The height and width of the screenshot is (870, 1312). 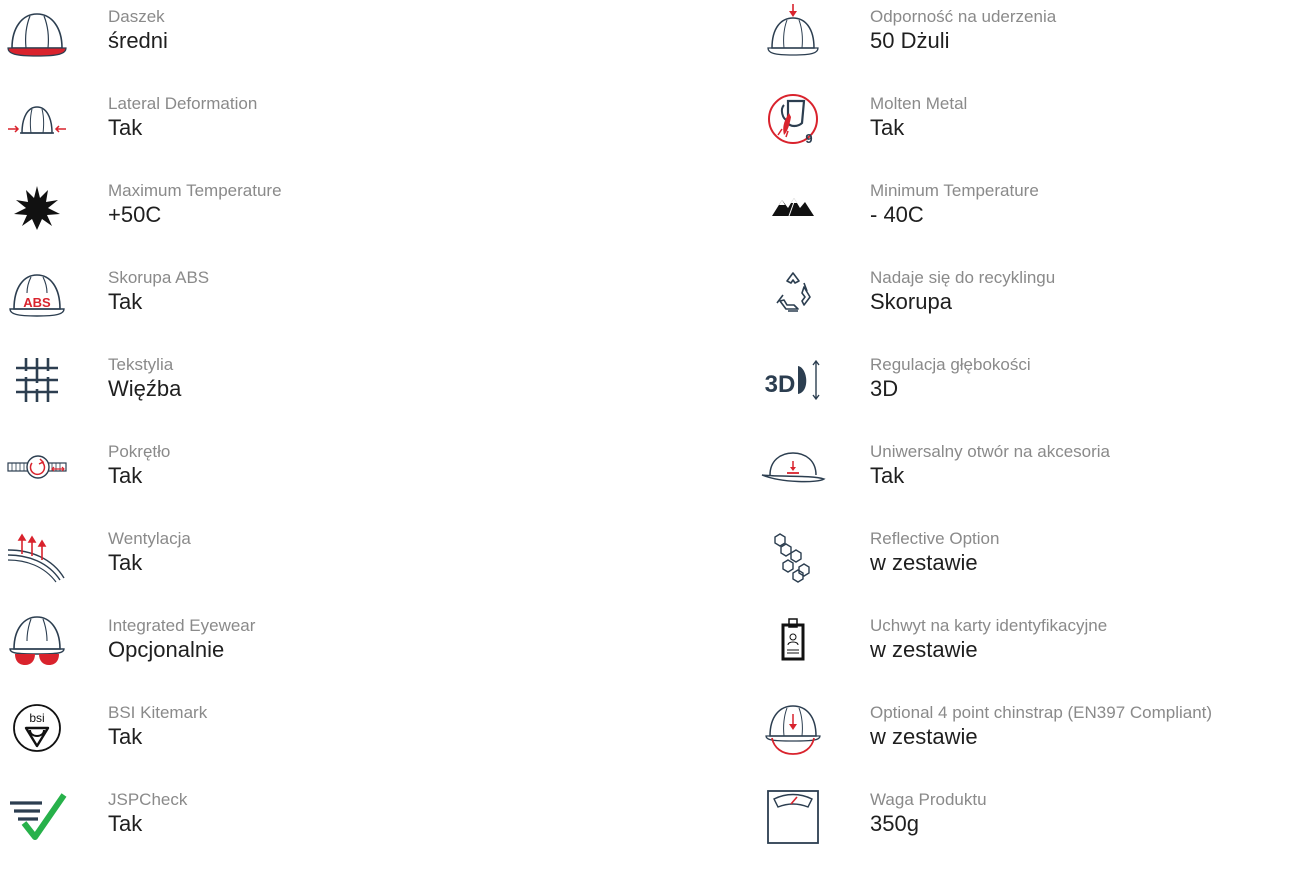 I want to click on feature-label: Uniwersalny otwór na akcesoria, so click(x=990, y=451).